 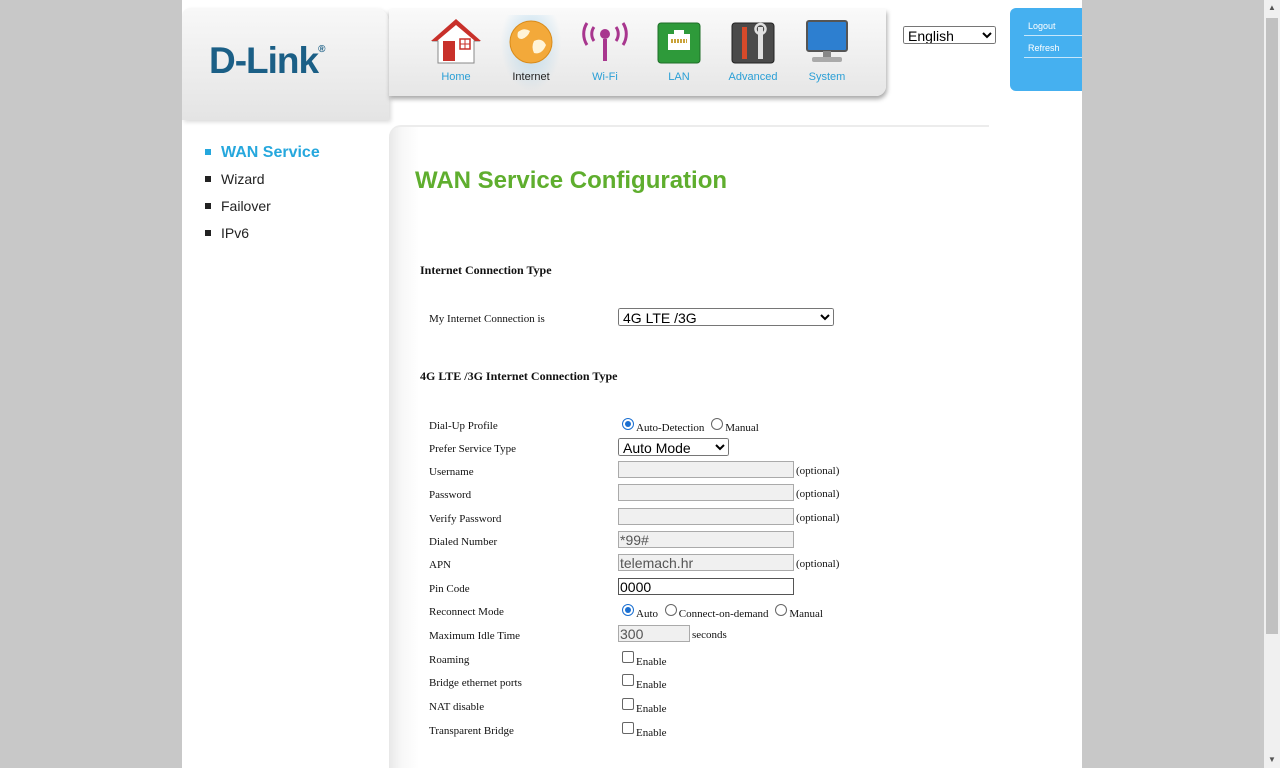 I want to click on nat-disable-label: NAT disable, so click(x=457, y=707).